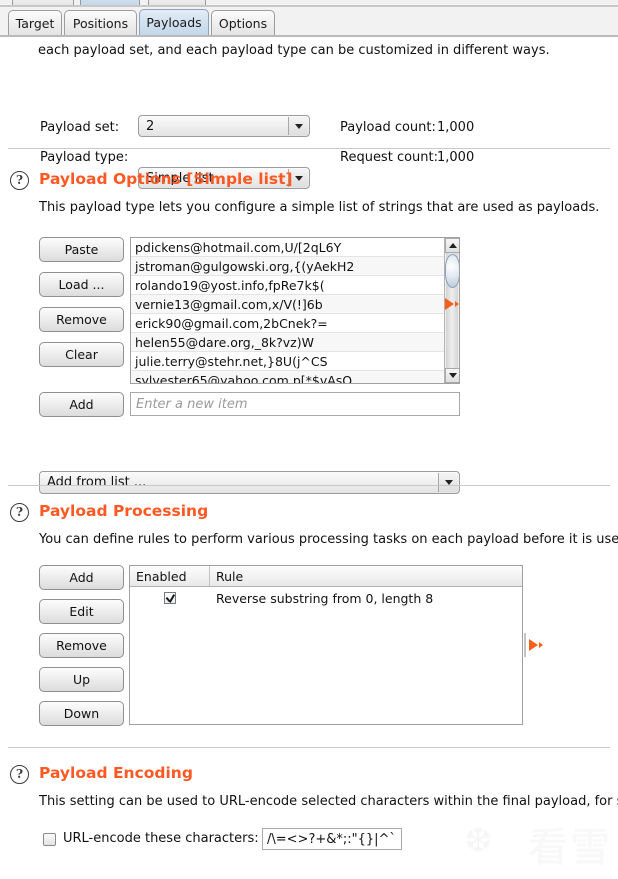 This screenshot has height=879, width=618. I want to click on tab-payloads: Payloads, so click(174, 22).